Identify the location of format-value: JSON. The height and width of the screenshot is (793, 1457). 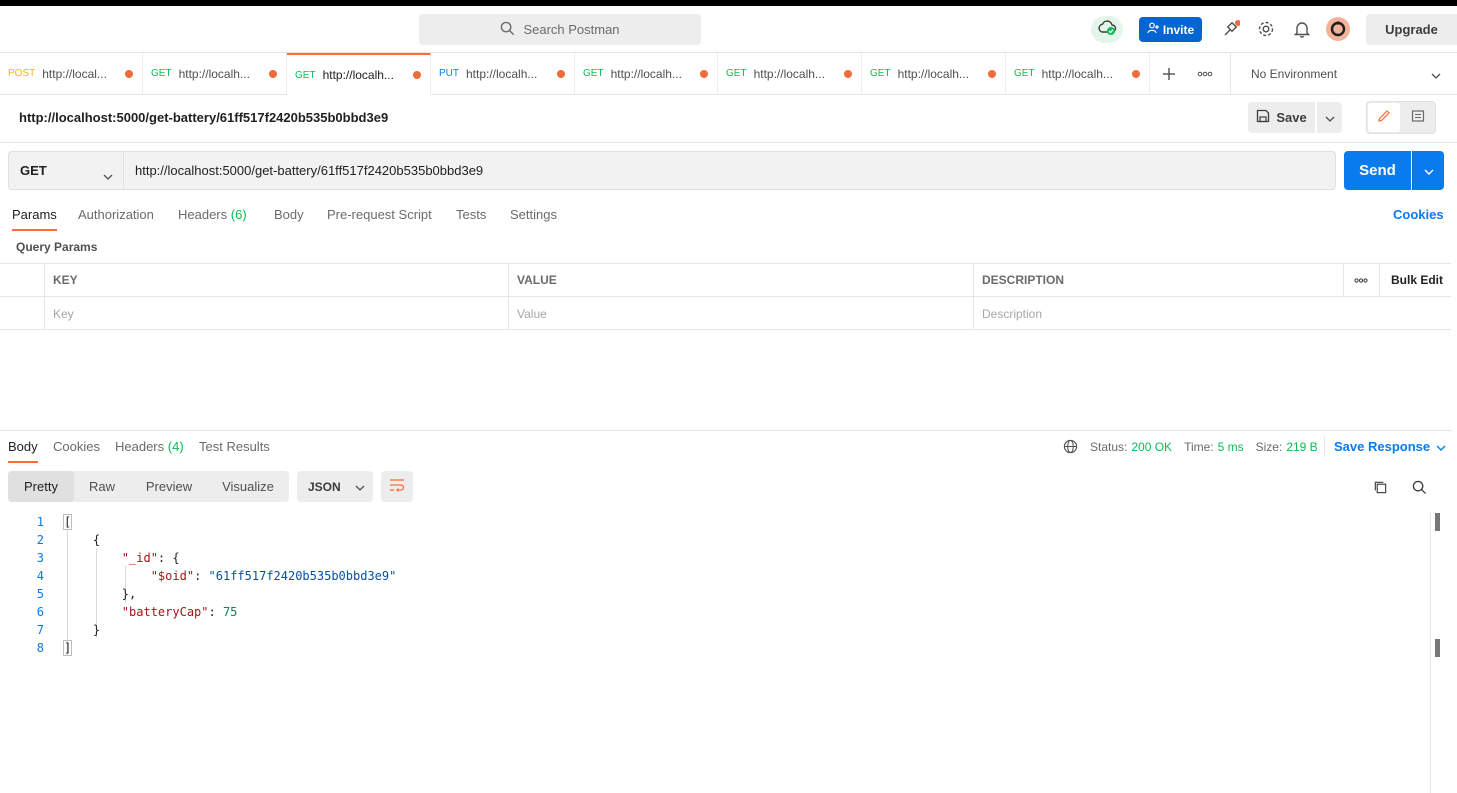
(324, 486).